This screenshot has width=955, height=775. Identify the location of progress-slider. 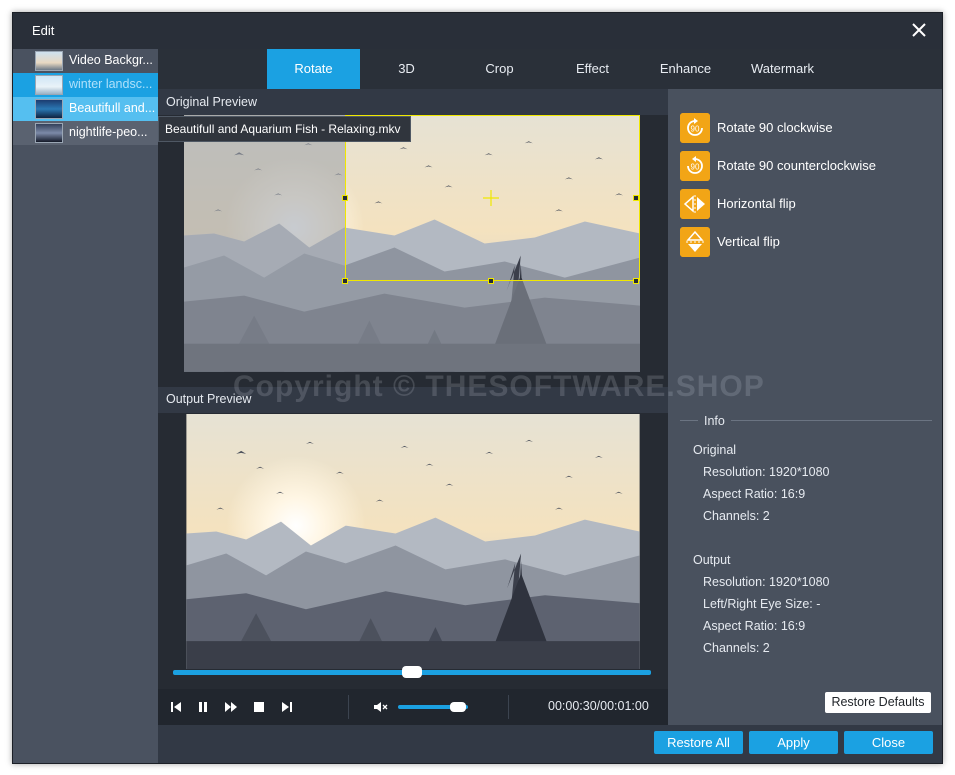
(412, 672).